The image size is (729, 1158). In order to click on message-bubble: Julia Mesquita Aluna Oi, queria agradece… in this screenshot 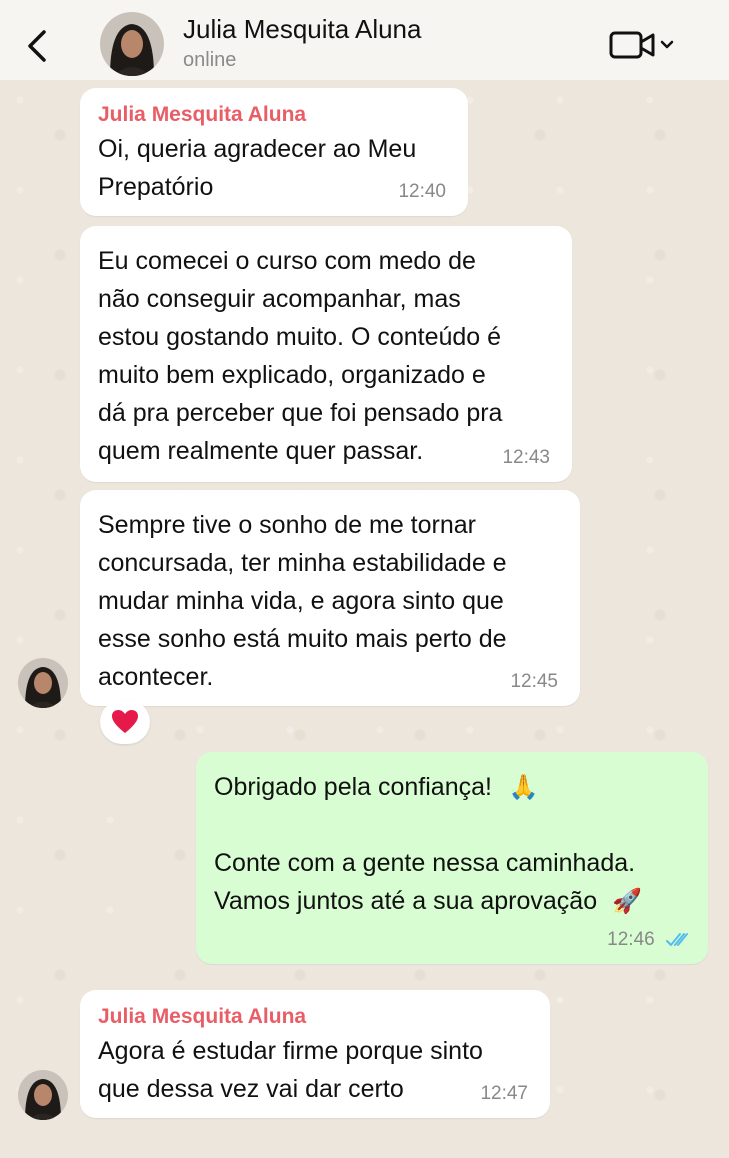, I will do `click(274, 152)`.